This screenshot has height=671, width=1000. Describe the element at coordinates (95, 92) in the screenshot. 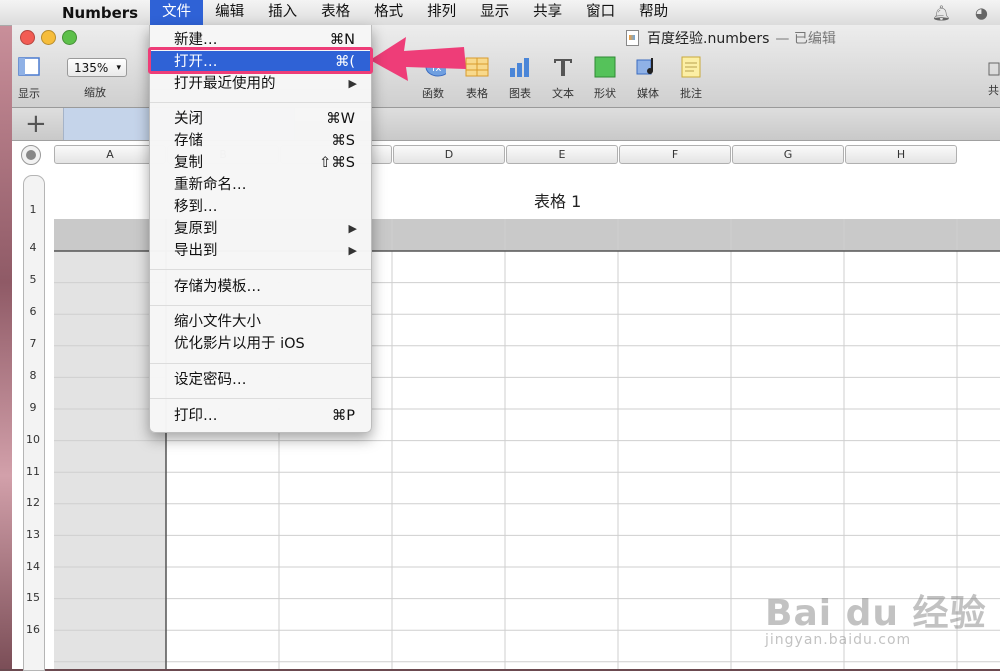

I see `zoom-label: 缩放` at that location.